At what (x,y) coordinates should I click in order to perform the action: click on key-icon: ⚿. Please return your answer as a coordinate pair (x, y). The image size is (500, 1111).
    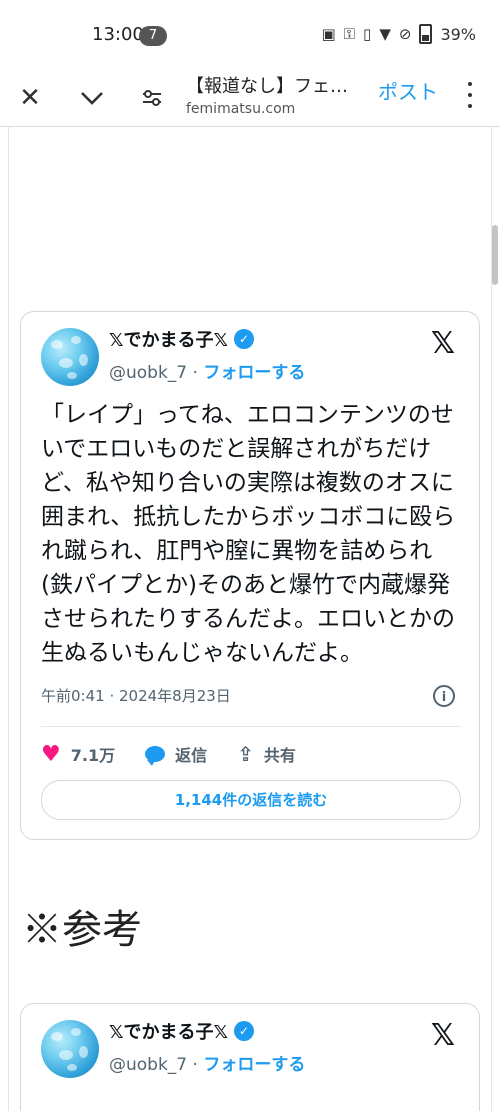
    Looking at the image, I should click on (349, 34).